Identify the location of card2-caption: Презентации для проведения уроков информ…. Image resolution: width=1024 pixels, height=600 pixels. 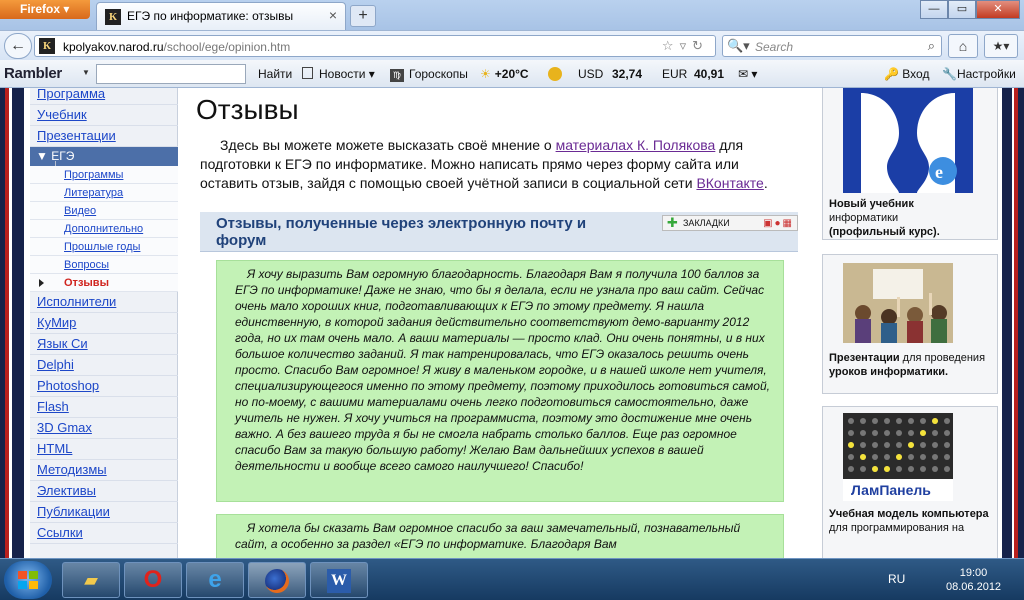
(907, 365).